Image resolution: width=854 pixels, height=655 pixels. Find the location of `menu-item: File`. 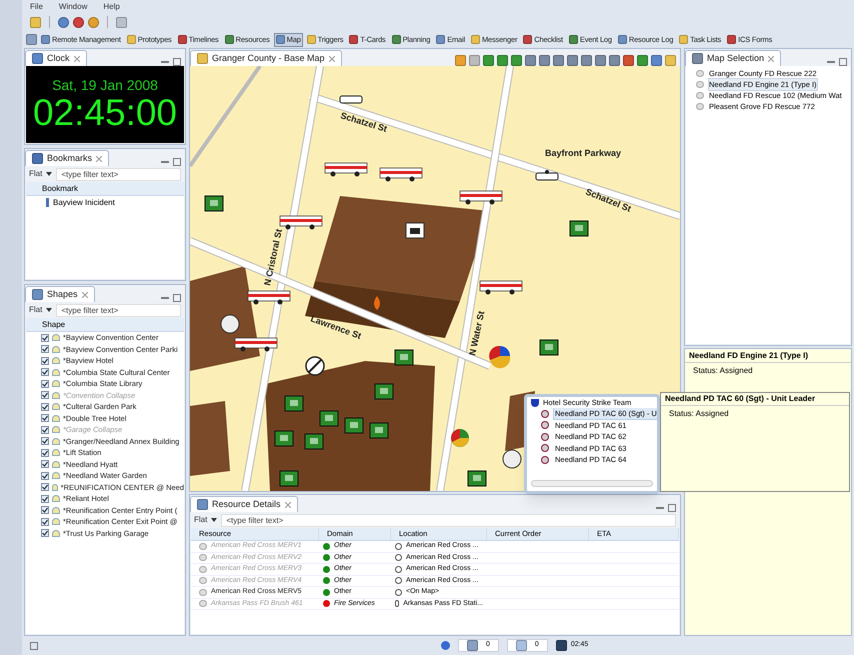

menu-item: File is located at coordinates (36, 6).